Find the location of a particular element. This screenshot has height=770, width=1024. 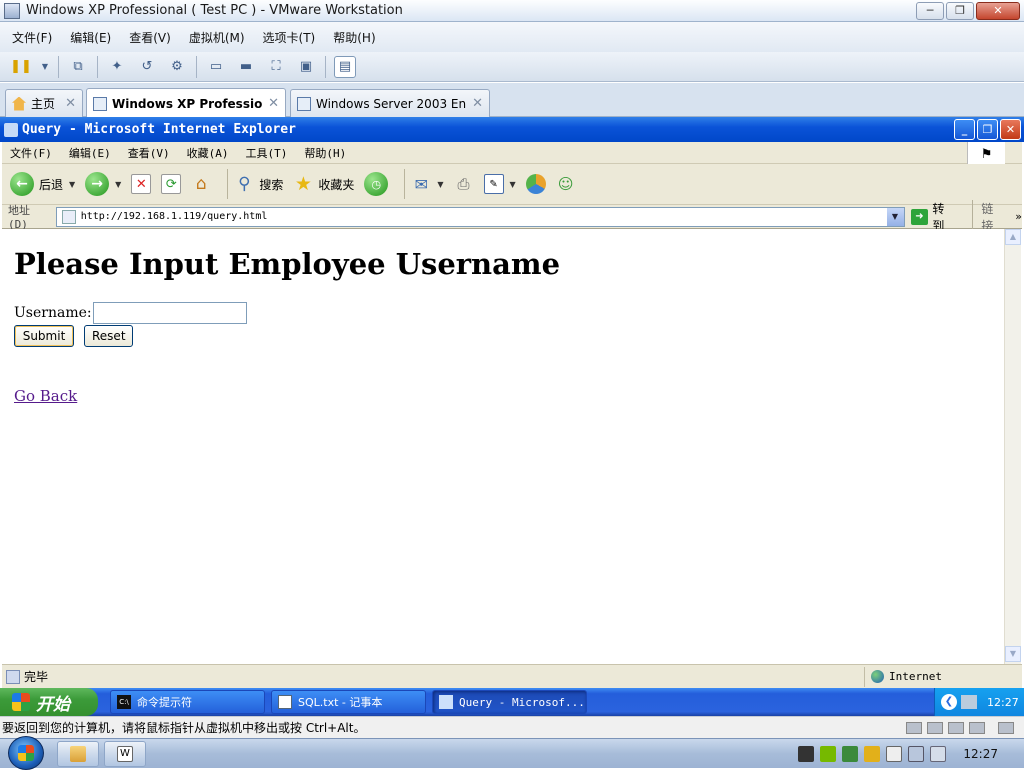

security-zone: Internet is located at coordinates (943, 676).